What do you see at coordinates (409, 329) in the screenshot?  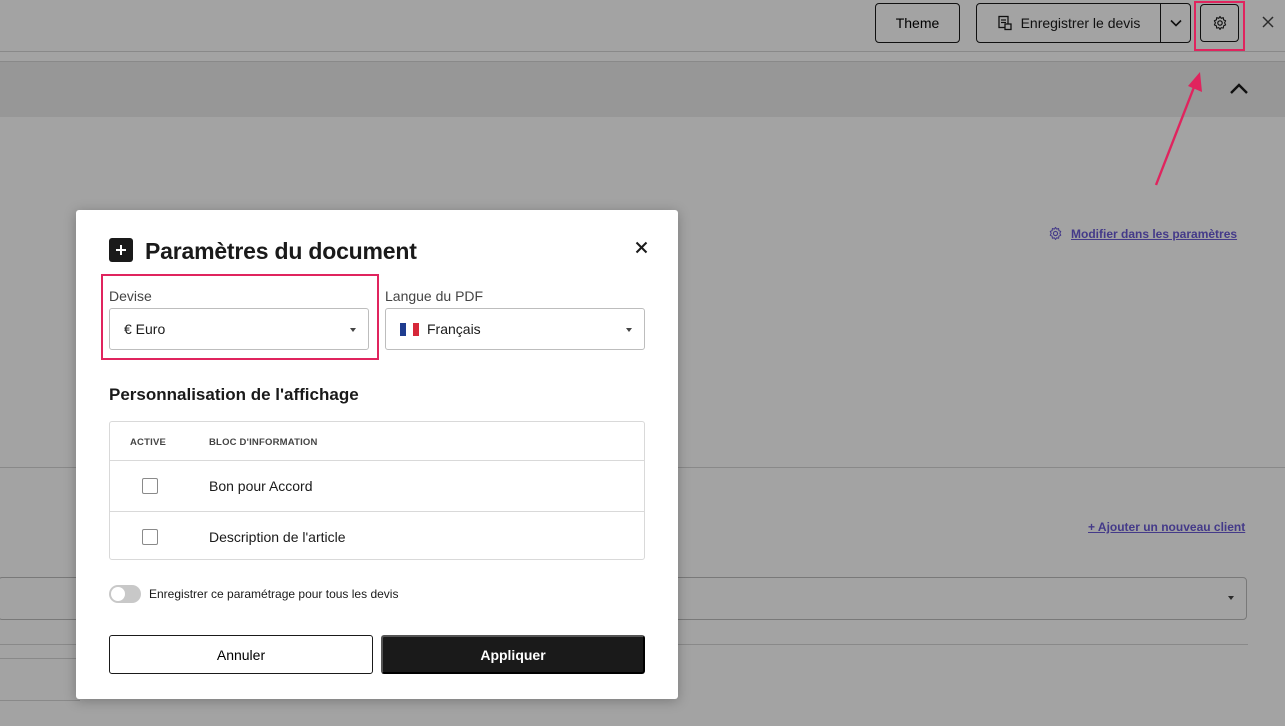 I see `france-flag-icon` at bounding box center [409, 329].